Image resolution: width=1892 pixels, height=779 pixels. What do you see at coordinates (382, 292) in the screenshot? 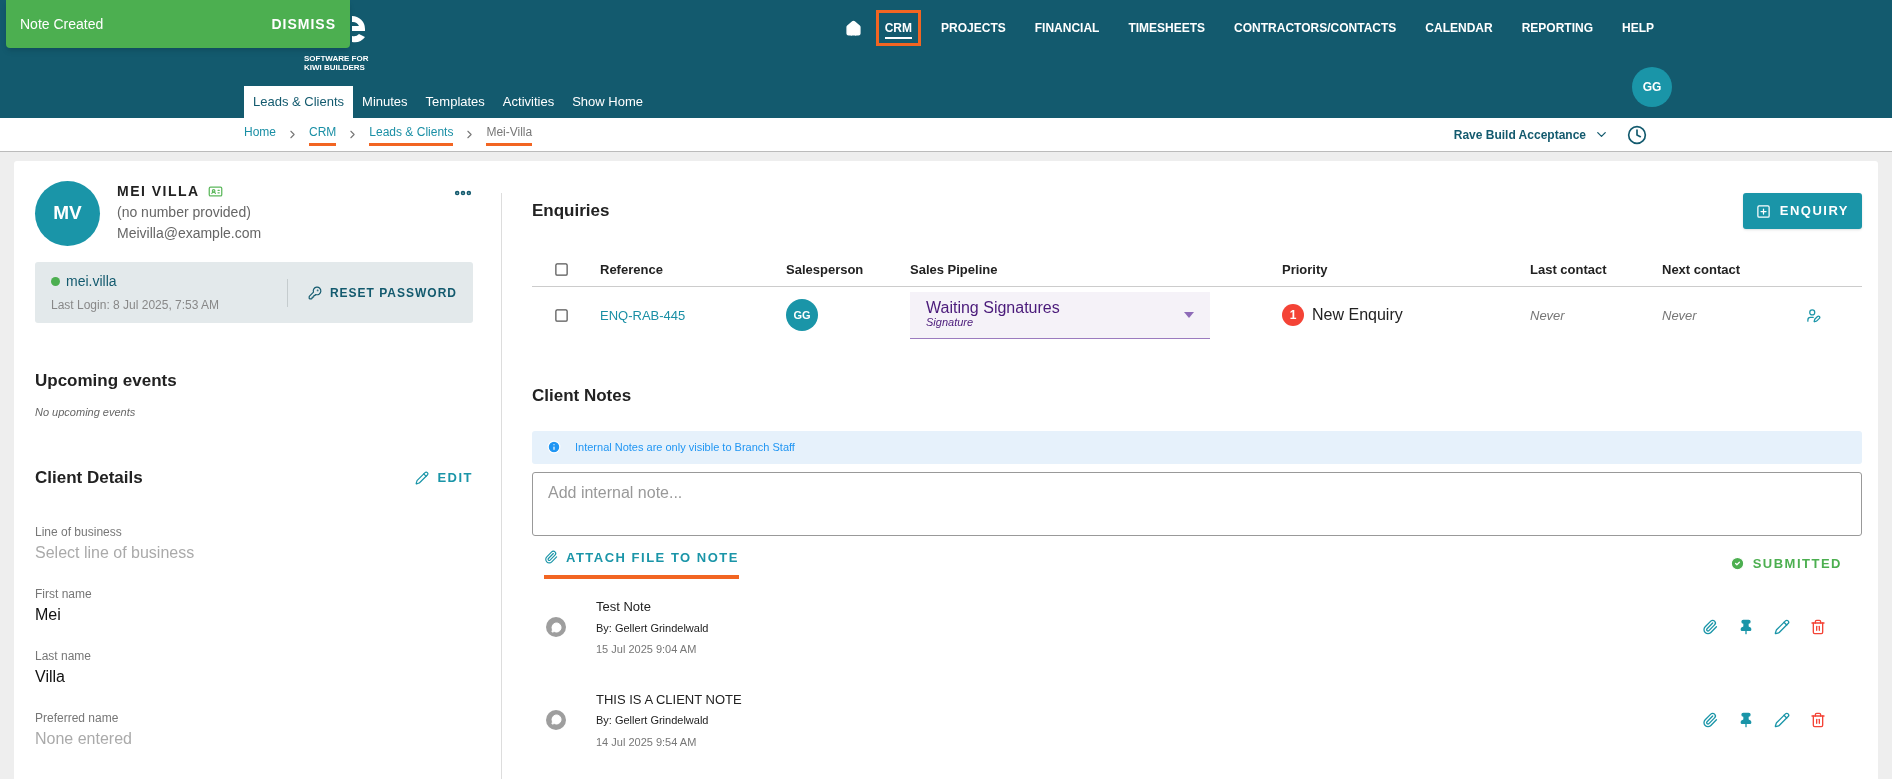
I see `reset-password-button: RESET PASSWORD` at bounding box center [382, 292].